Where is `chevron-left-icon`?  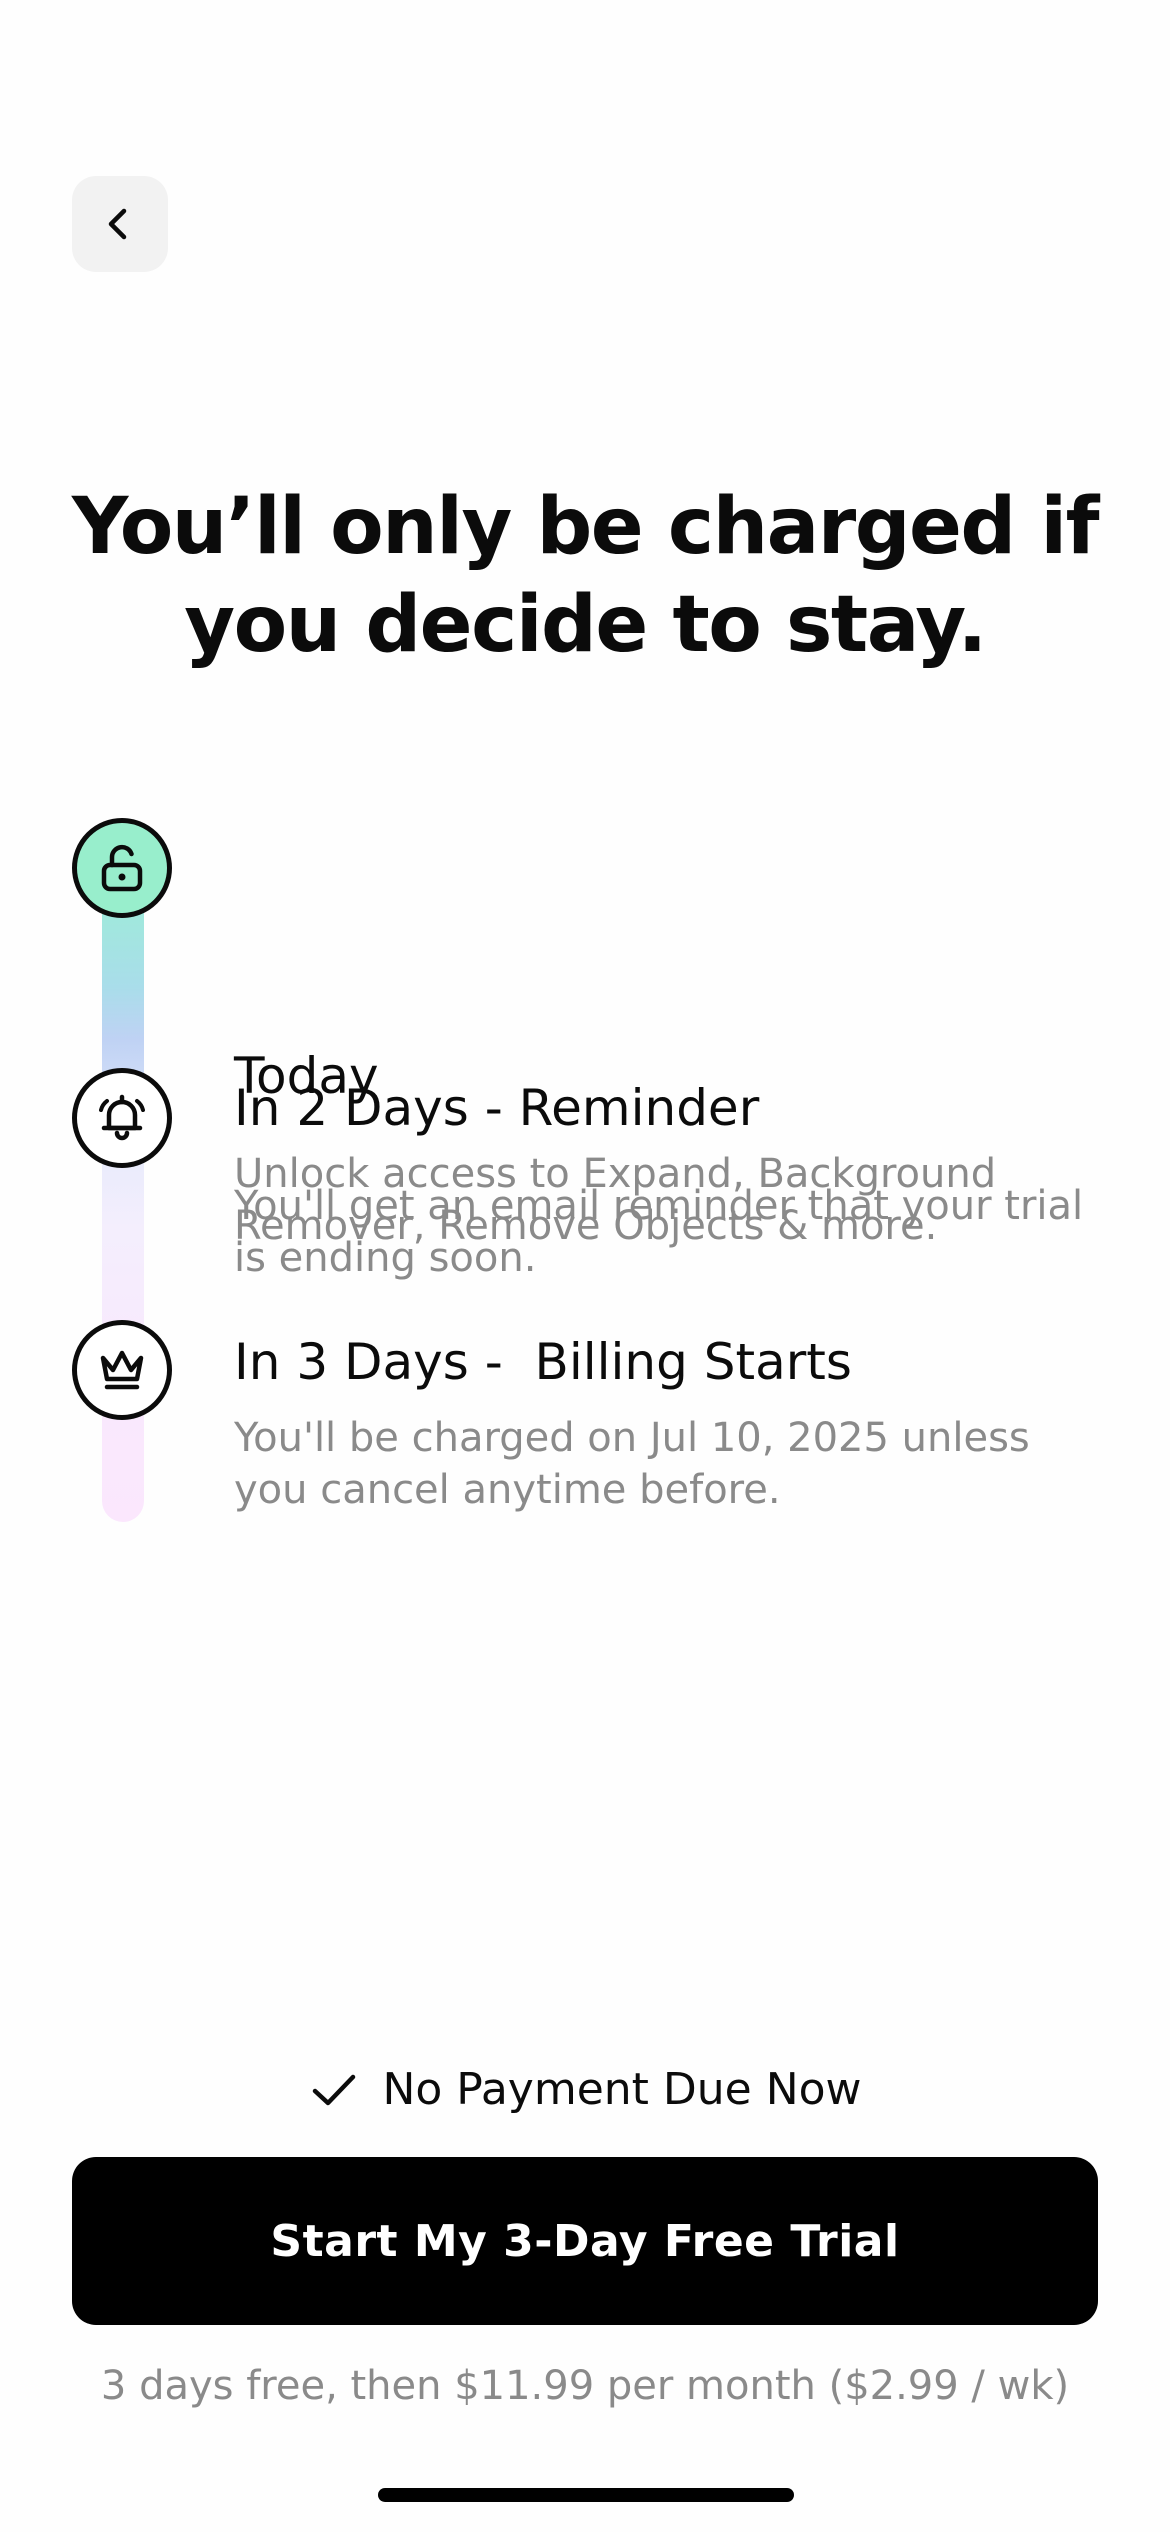
chevron-left-icon is located at coordinates (117, 224).